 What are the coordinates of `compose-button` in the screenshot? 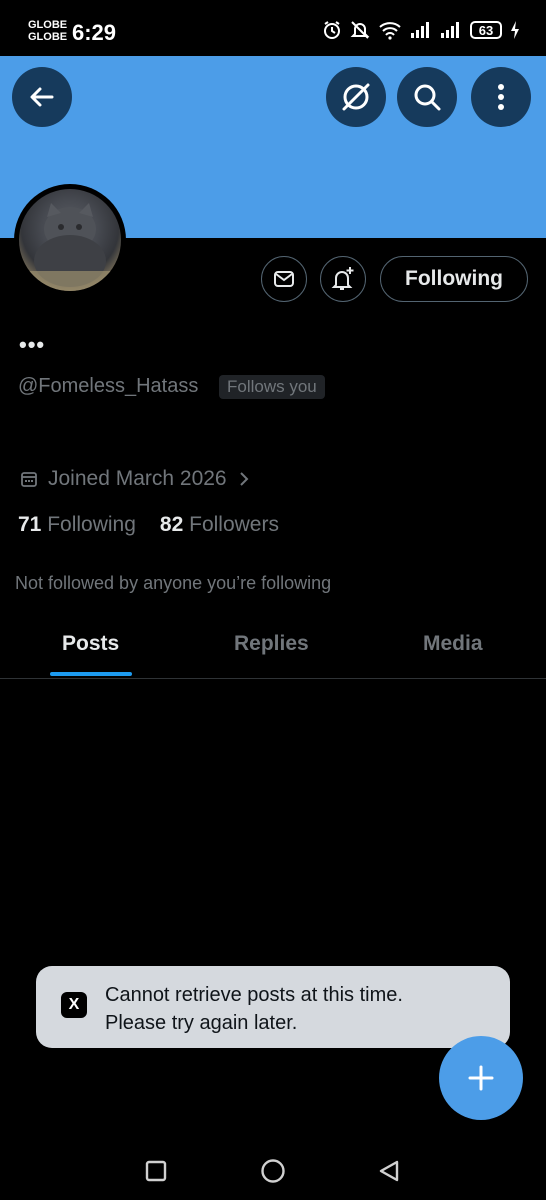 It's located at (481, 1078).